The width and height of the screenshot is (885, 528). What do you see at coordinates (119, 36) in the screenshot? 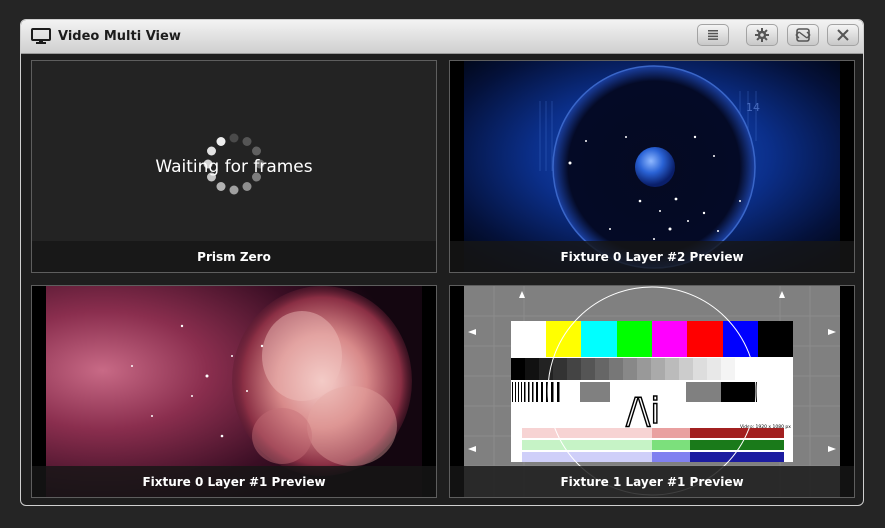
I see `window-title: Video Multi View` at bounding box center [119, 36].